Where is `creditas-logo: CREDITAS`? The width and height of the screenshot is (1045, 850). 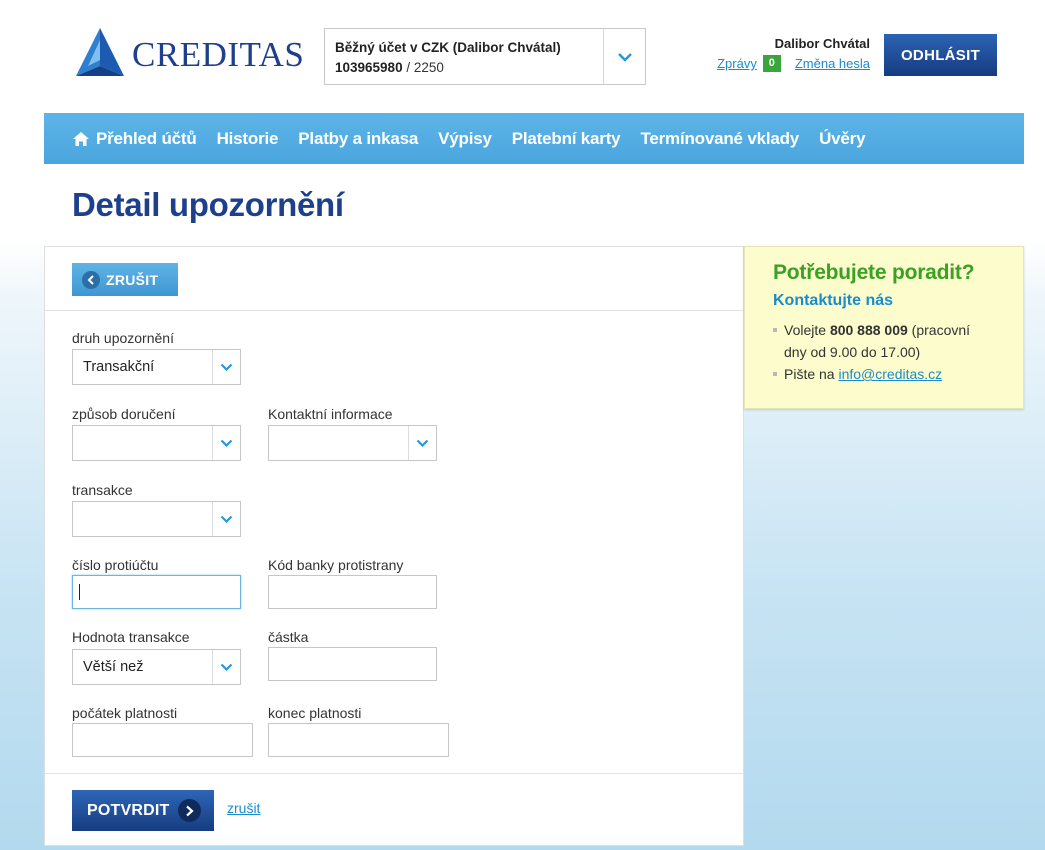 creditas-logo: CREDITAS is located at coordinates (188, 54).